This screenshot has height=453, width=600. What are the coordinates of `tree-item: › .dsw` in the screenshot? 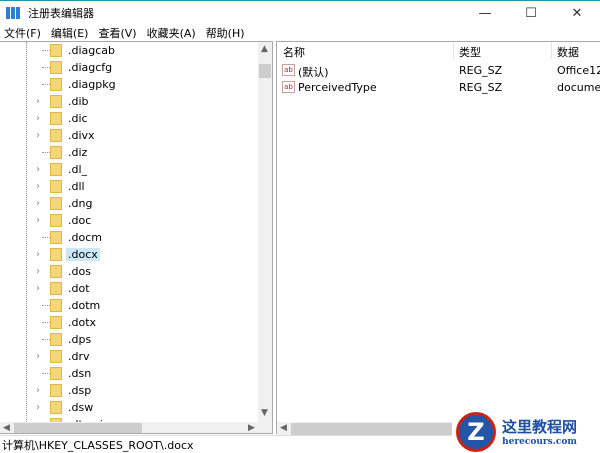 It's located at (129, 407).